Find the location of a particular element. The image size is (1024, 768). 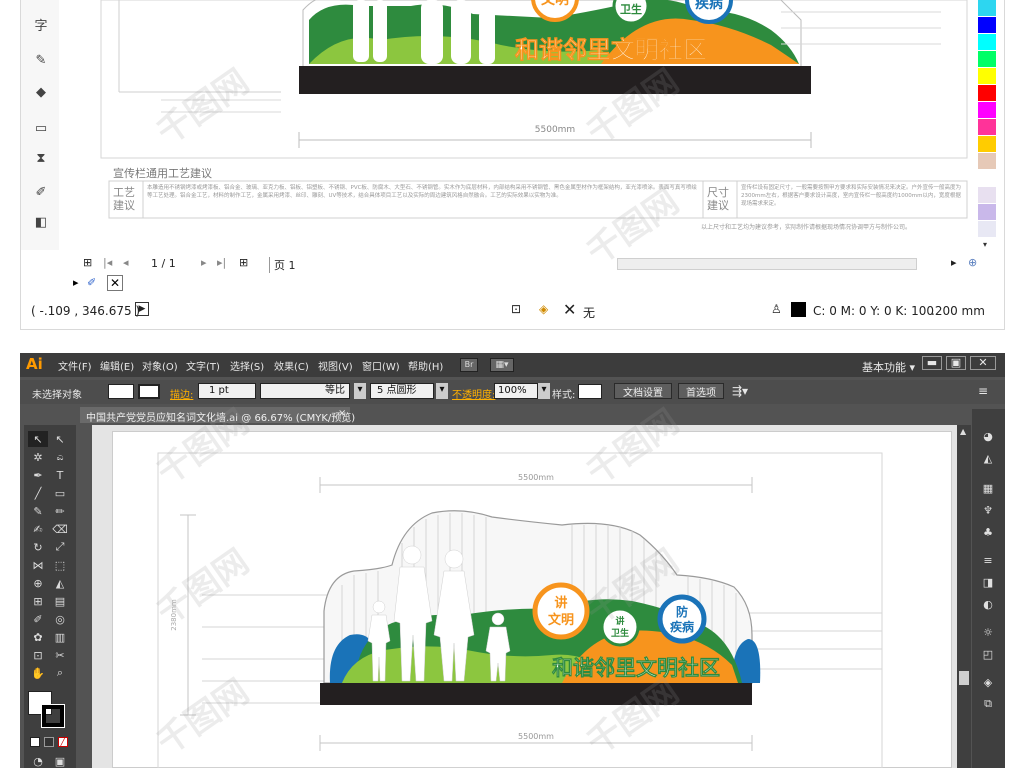

color-palette is located at coordinates (987, 125).